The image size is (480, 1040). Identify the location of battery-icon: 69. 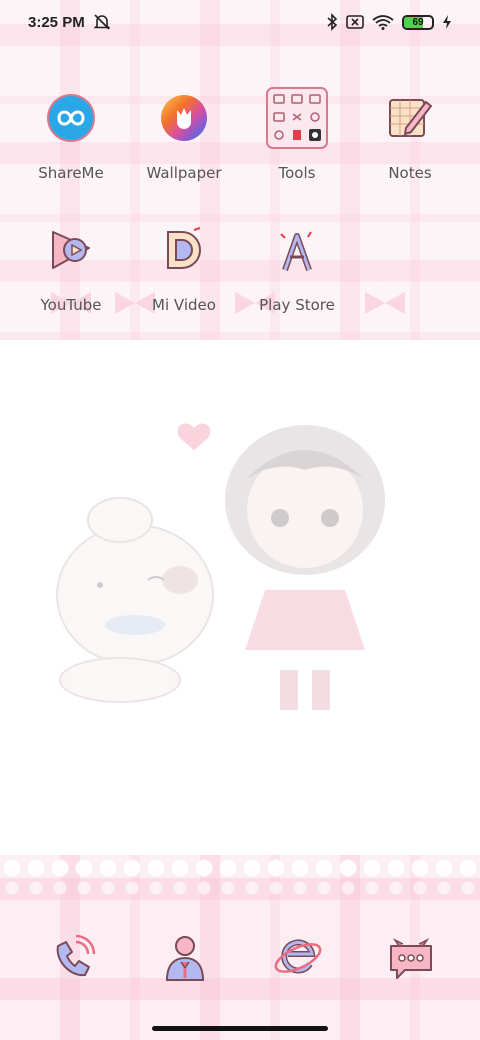
(418, 22).